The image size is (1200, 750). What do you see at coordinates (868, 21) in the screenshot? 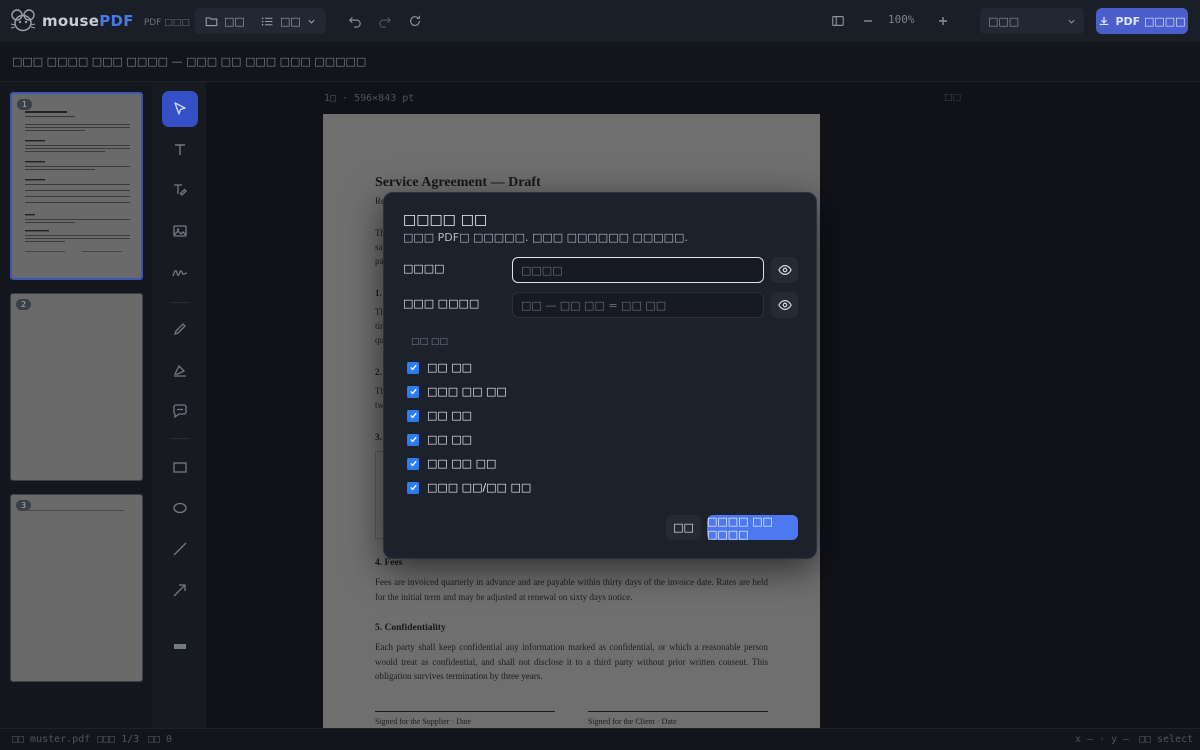
I see `zoom-out-button` at bounding box center [868, 21].